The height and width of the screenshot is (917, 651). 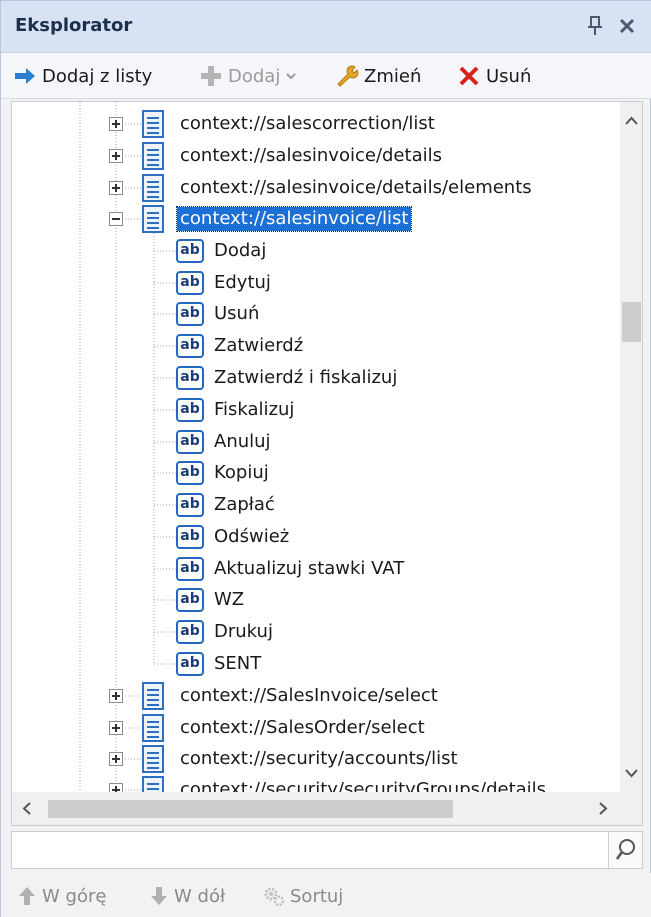 I want to click on tree-child-label: Zatwierdź, so click(x=258, y=346).